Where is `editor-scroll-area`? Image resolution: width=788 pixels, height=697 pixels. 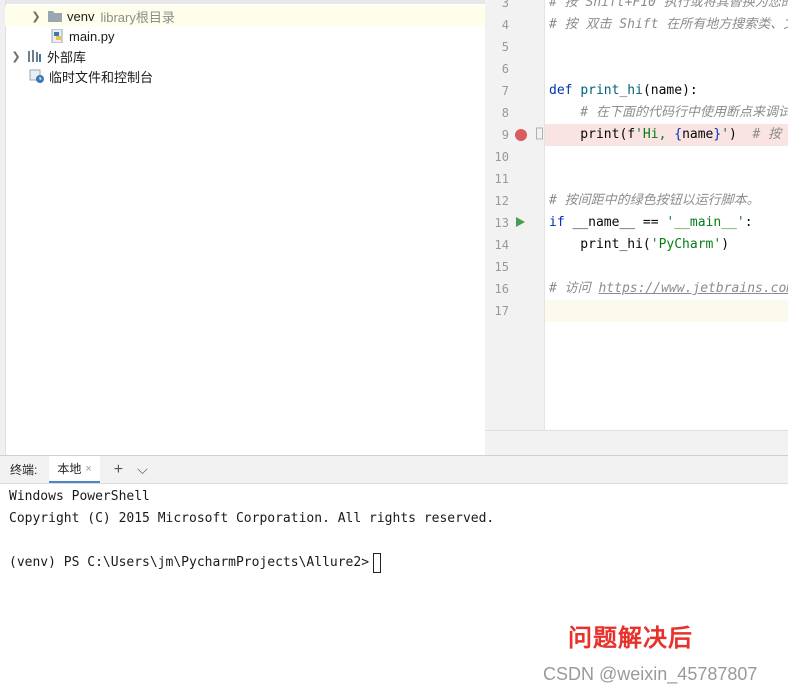
editor-scroll-area is located at coordinates (636, 443).